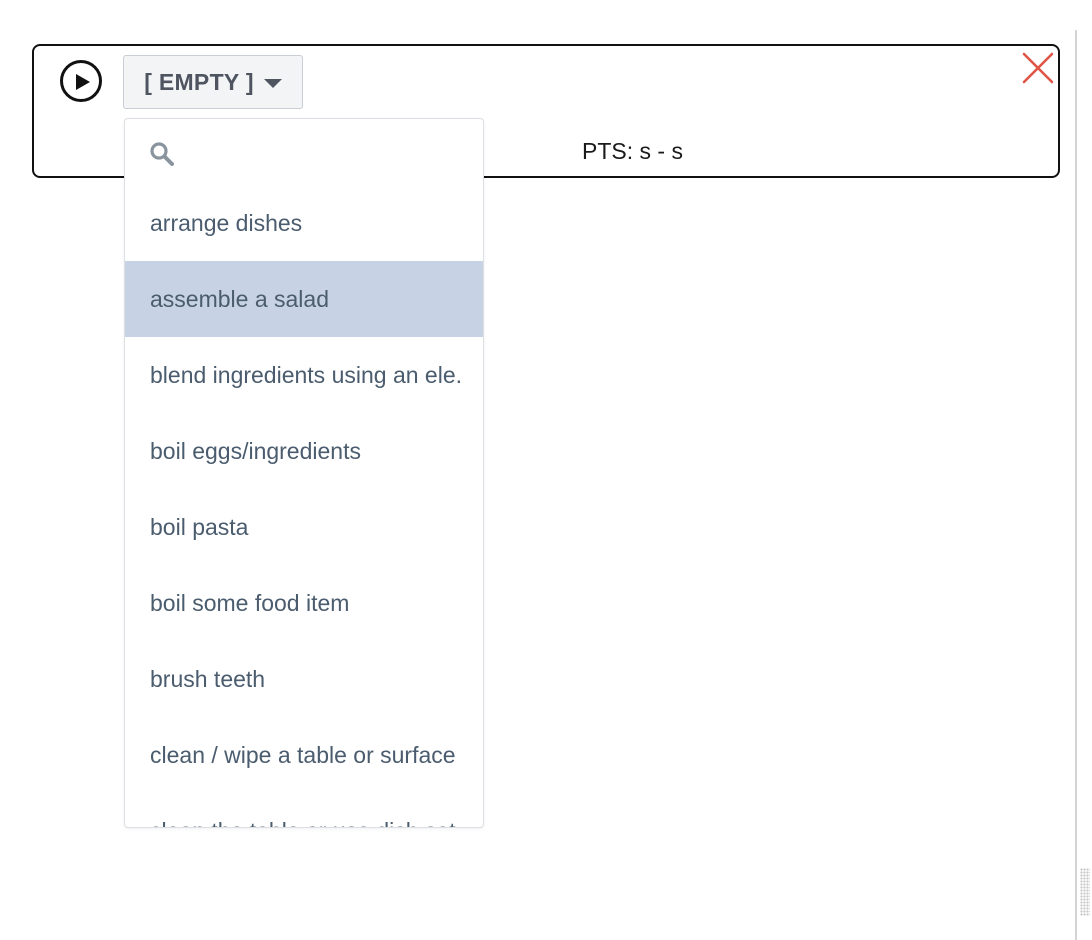 The image size is (1092, 940). Describe the element at coordinates (304, 375) in the screenshot. I see `dropdown-option: blend ingredients using an ele.` at that location.